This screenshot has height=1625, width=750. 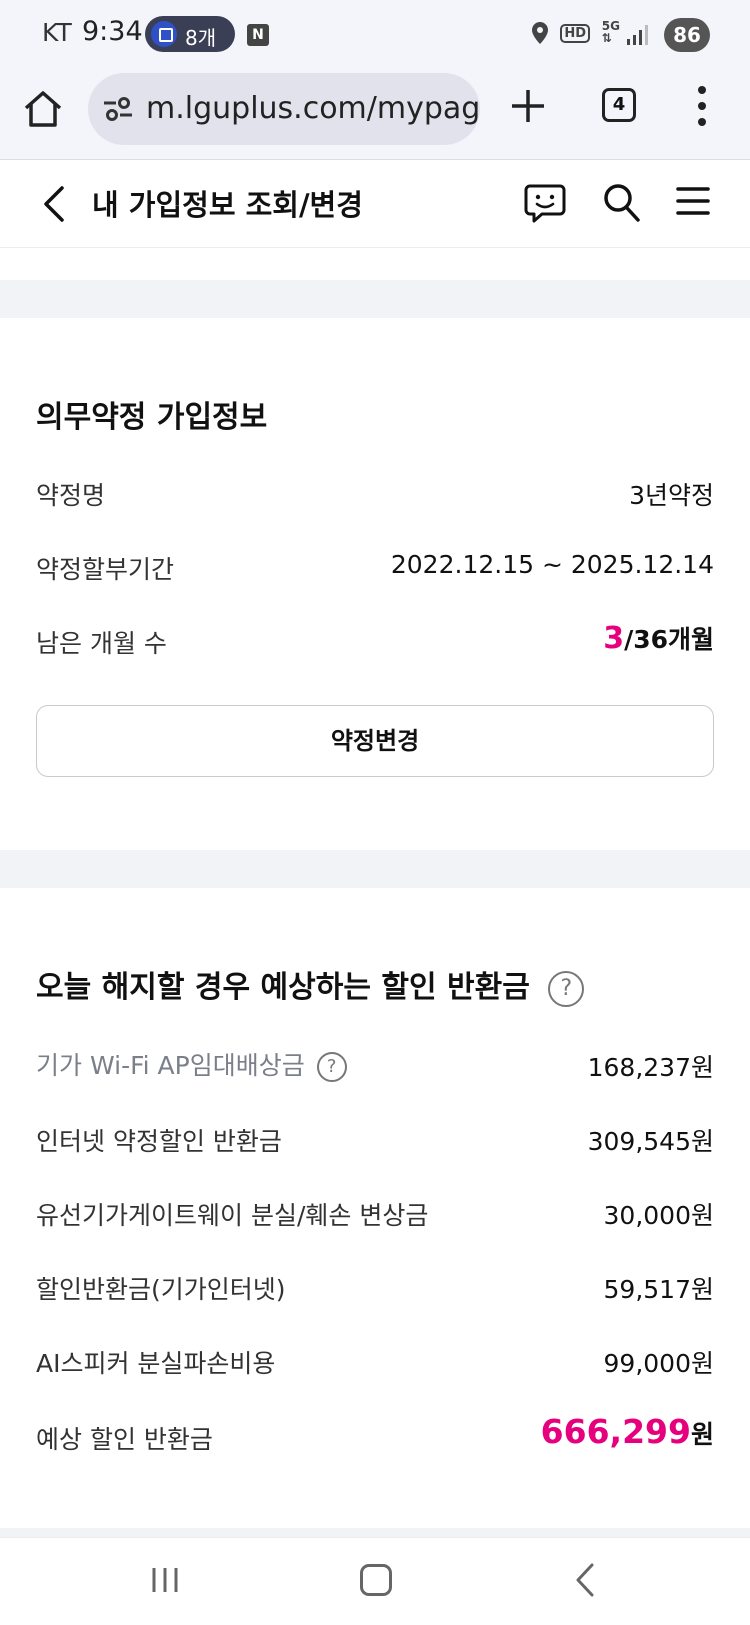 What do you see at coordinates (637, 35) in the screenshot?
I see `signal-strength-icon` at bounding box center [637, 35].